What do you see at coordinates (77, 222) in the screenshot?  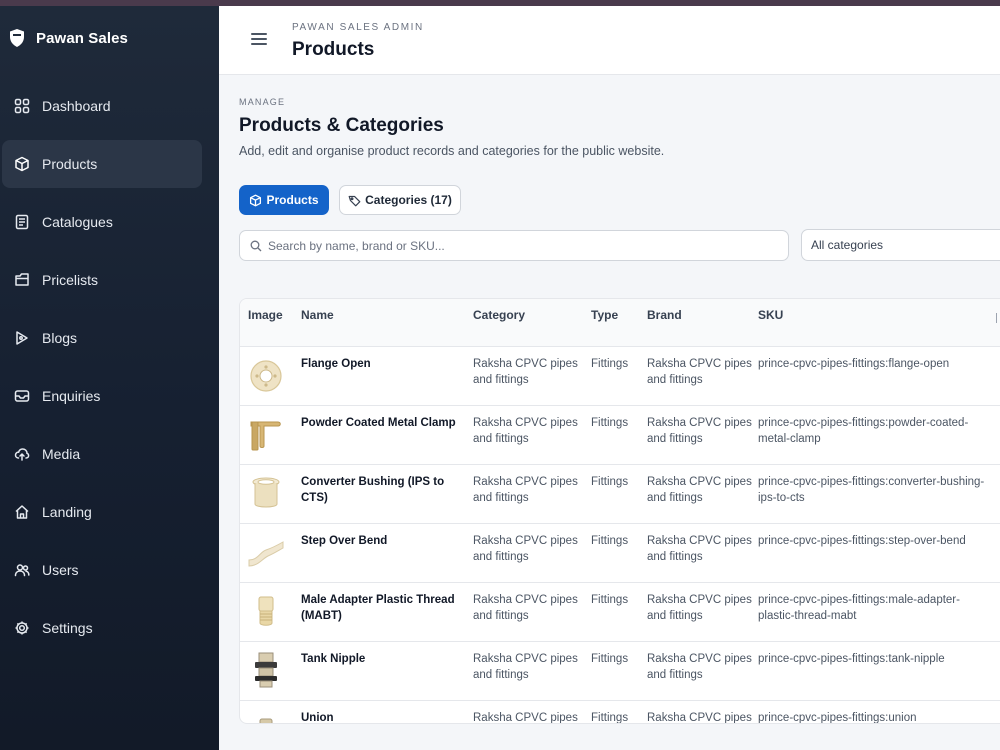 I see `sidebar-item-label: Catalogues` at bounding box center [77, 222].